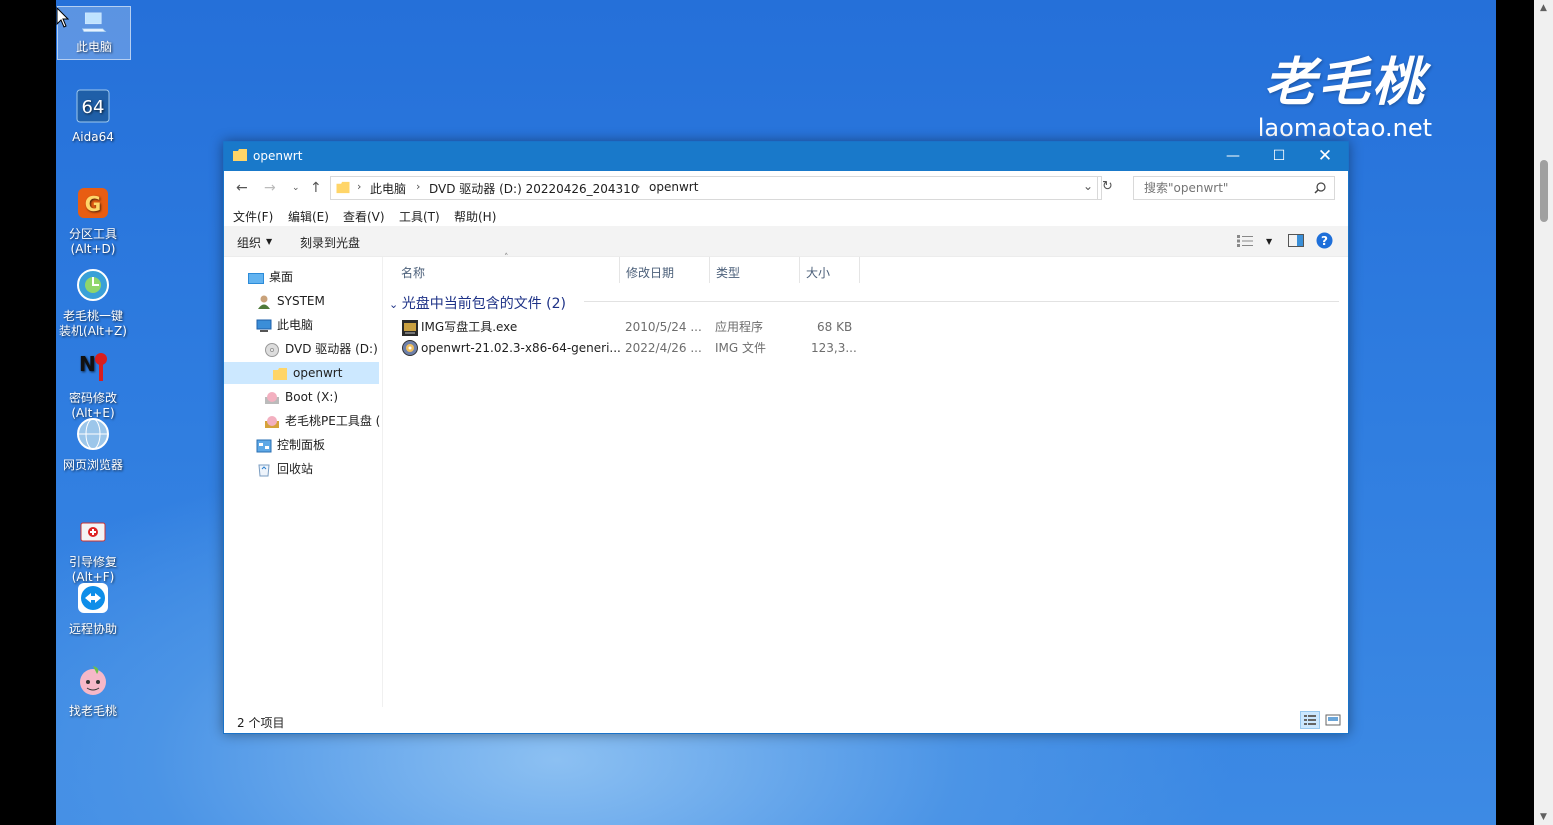 This screenshot has height=825, width=1553. I want to click on preview-pane-icon, so click(1296, 240).